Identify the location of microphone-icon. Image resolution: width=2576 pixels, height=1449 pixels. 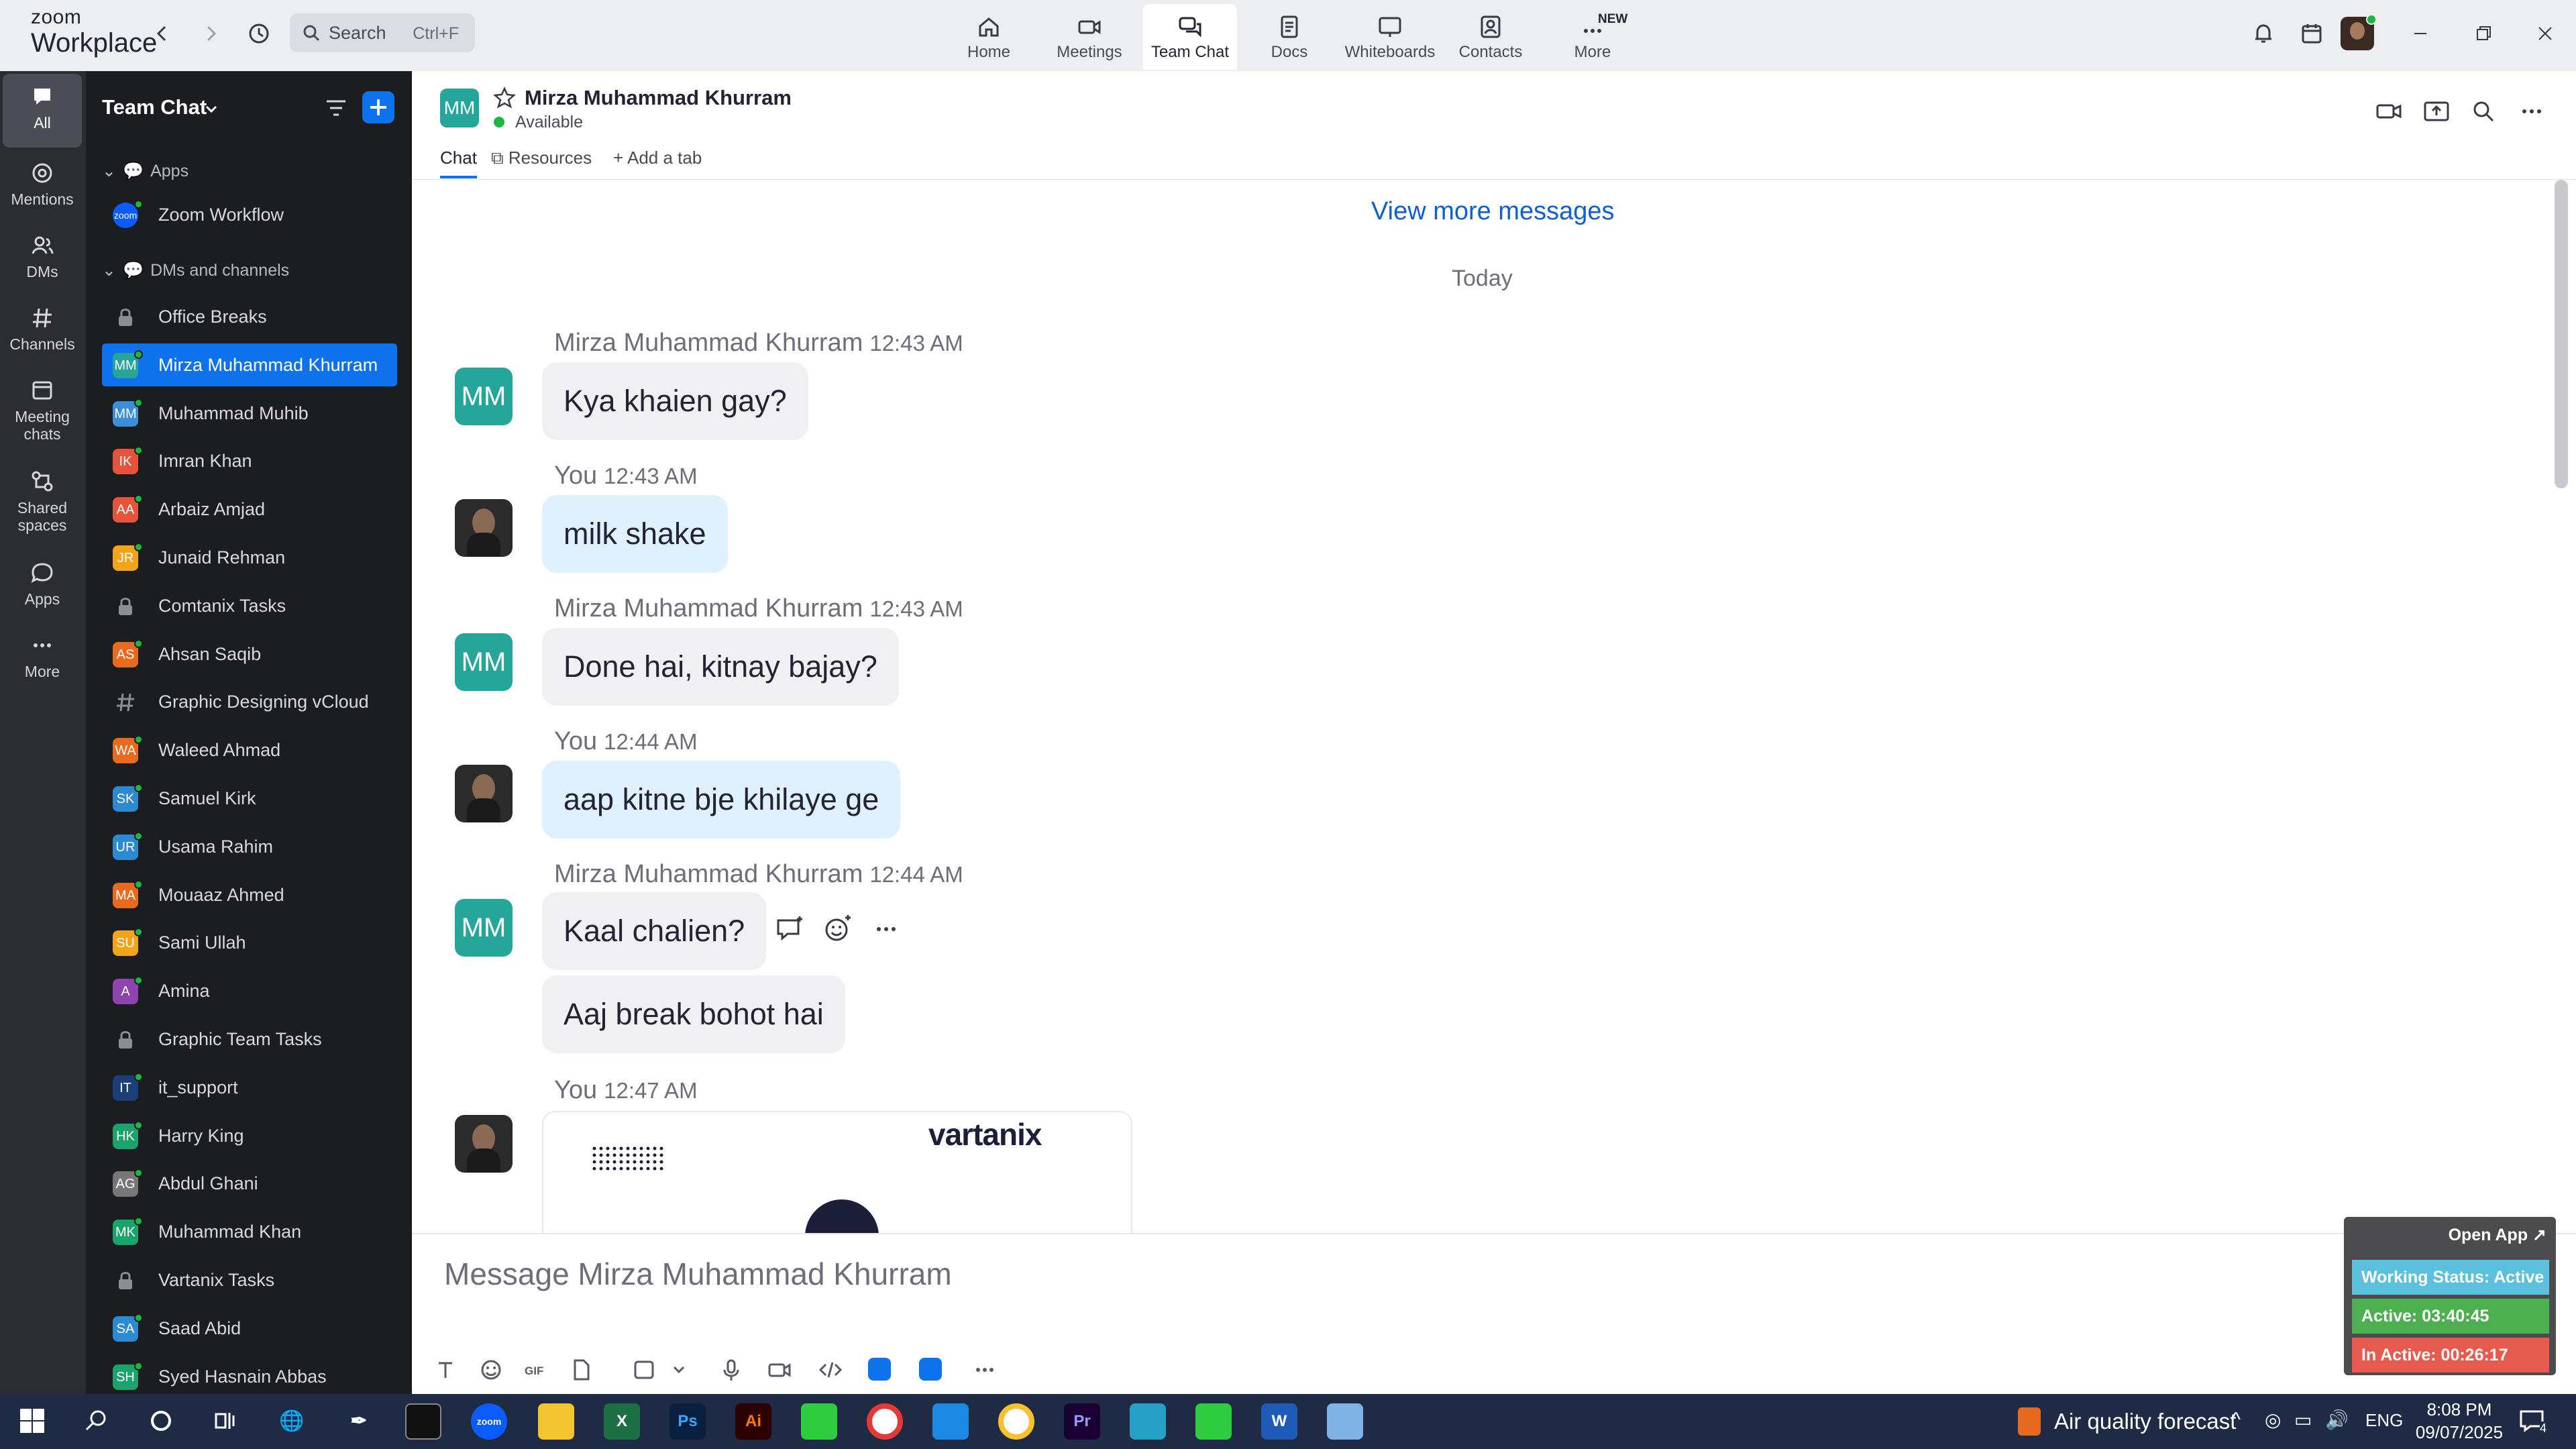
(731, 1369).